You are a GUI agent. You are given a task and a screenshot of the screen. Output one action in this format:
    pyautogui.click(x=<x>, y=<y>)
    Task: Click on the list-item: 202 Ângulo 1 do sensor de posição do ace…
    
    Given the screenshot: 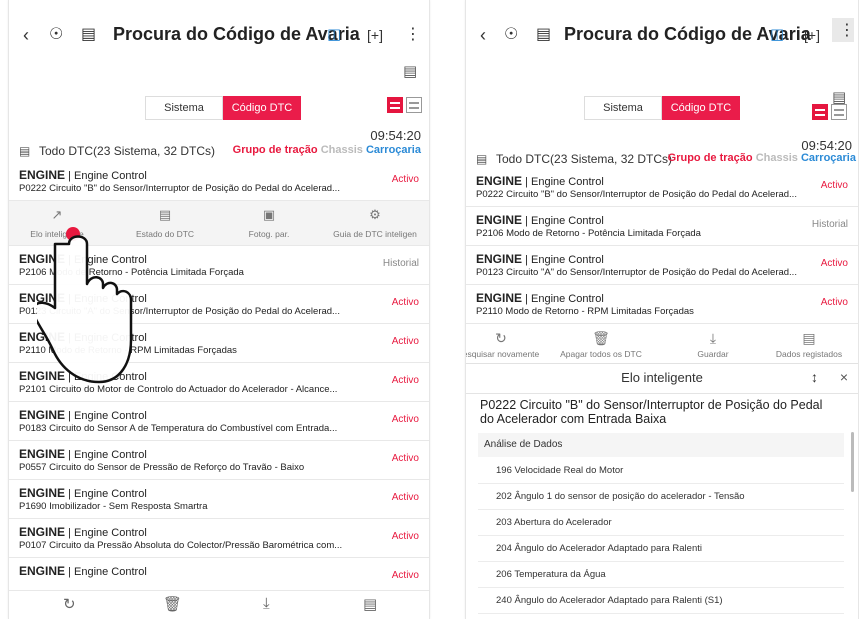 What is the action you would take?
    pyautogui.click(x=661, y=497)
    